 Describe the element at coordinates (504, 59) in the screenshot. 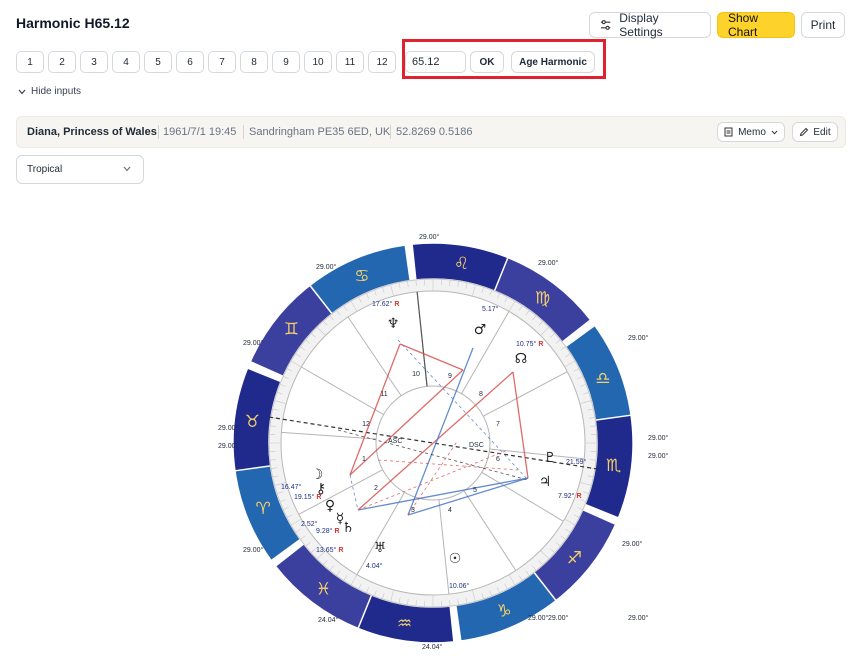

I see `highlight-box` at that location.